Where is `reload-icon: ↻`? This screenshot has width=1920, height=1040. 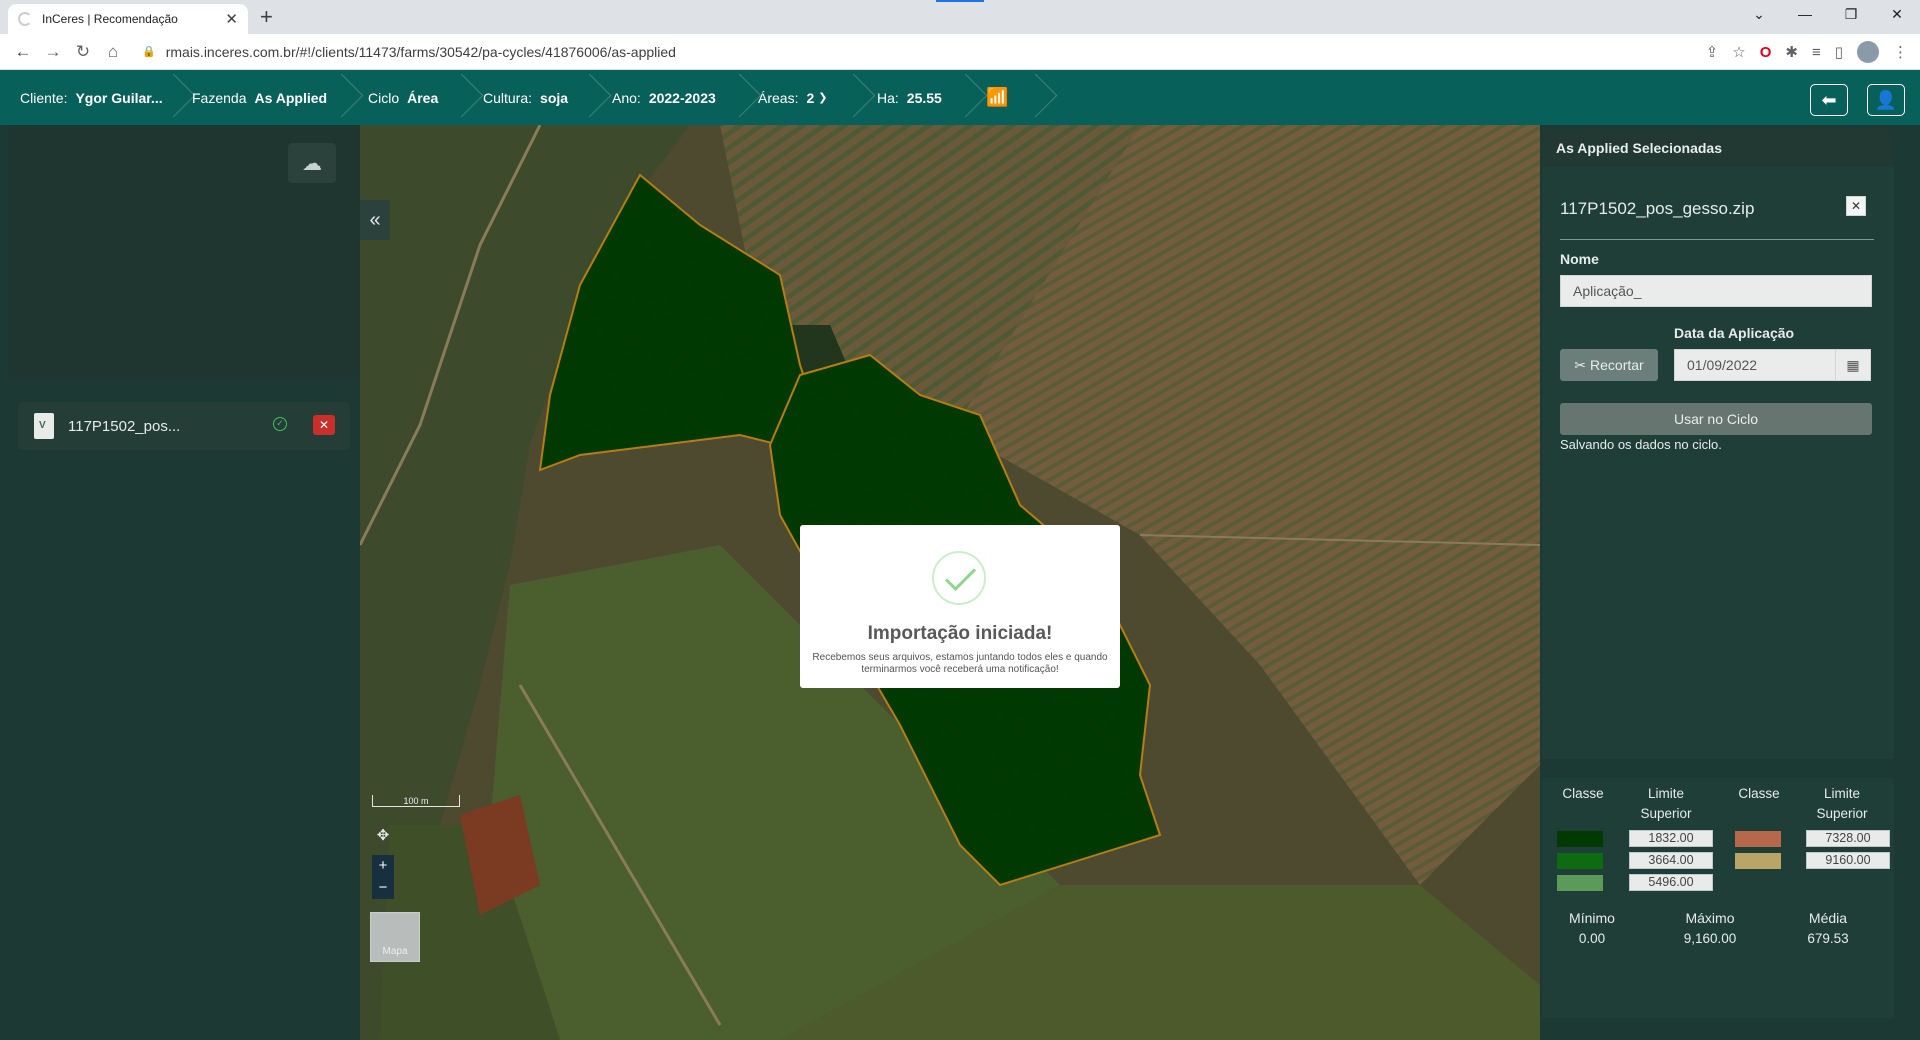
reload-icon: ↻ is located at coordinates (83, 52).